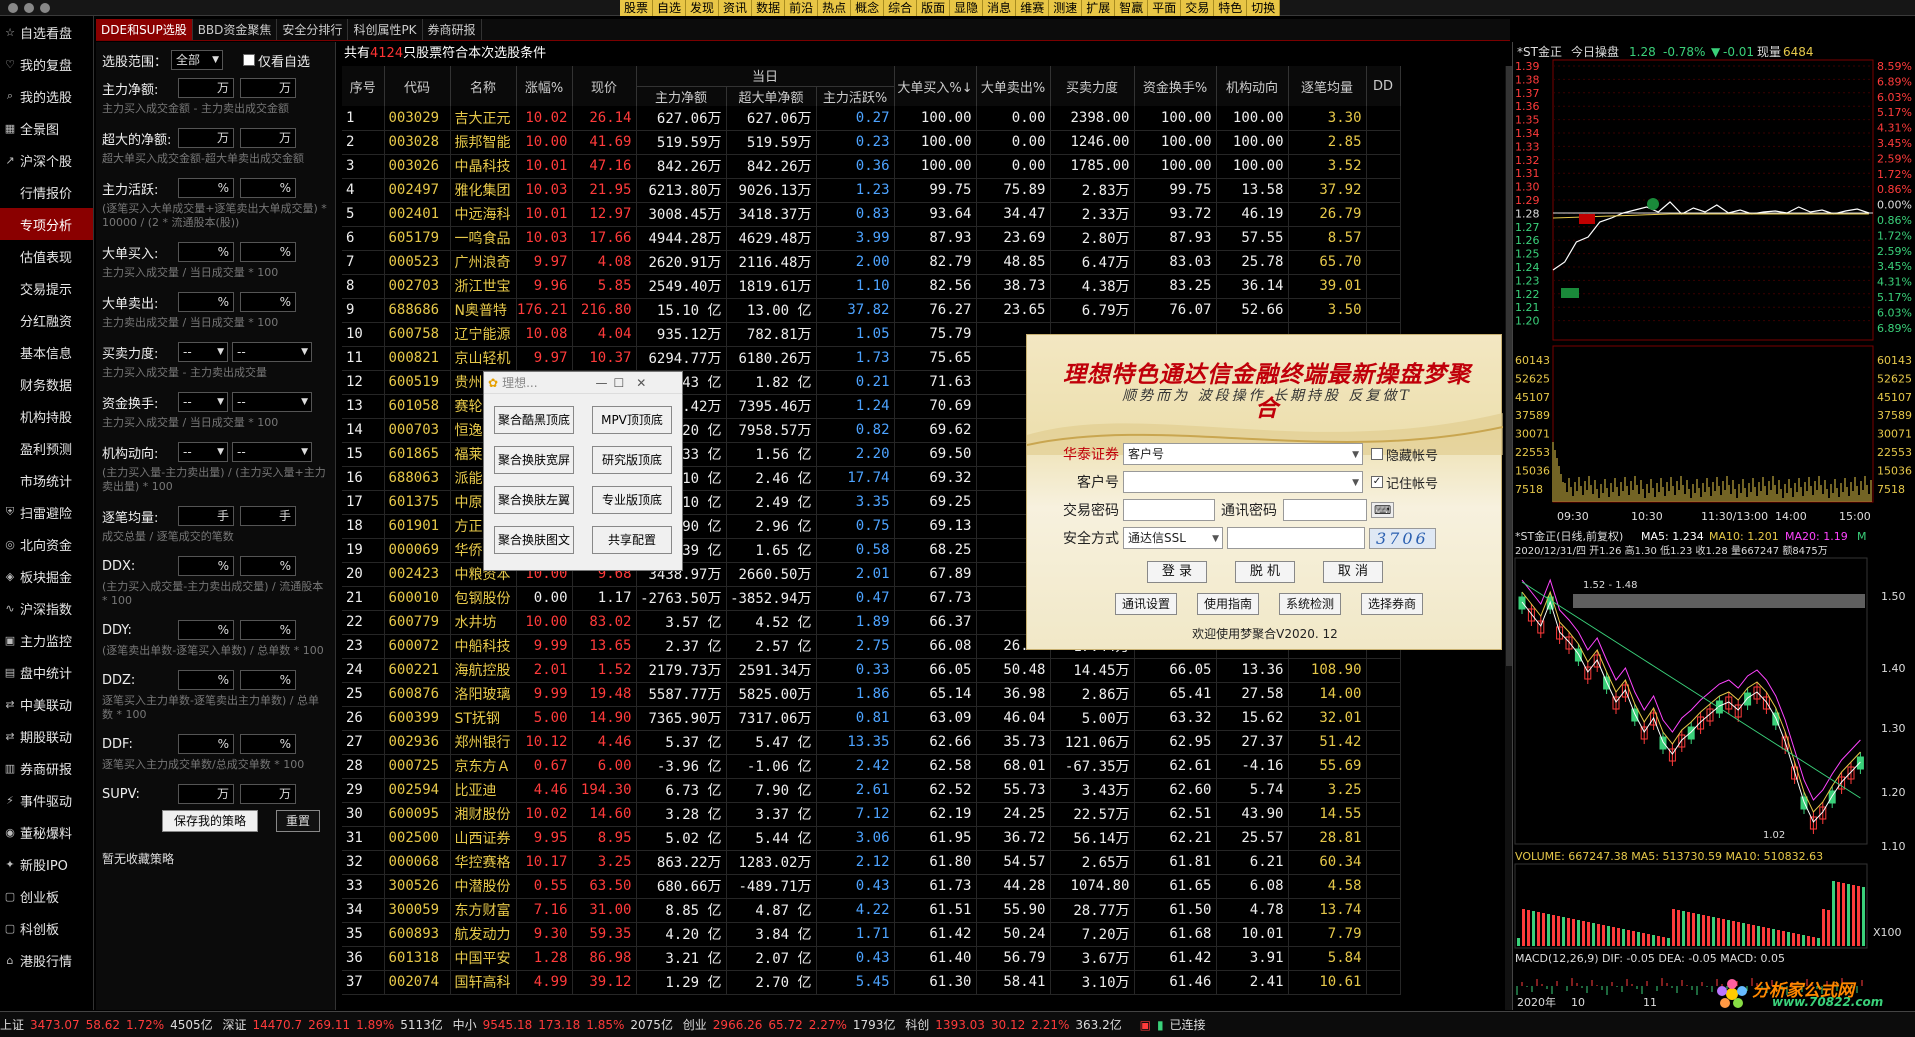  I want to click on alert-icon: ▣, so click(1145, 1025).